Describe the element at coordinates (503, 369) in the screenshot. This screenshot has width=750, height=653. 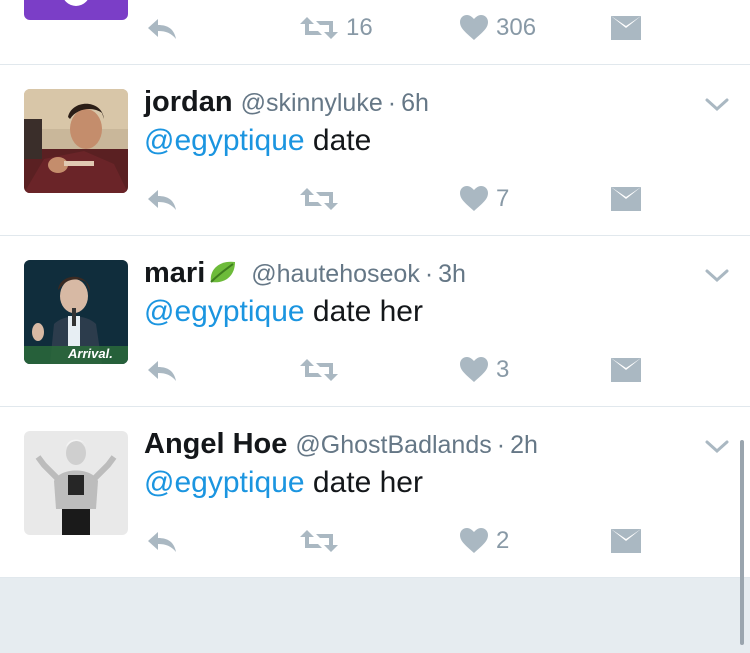
I see `like-count: 3` at that location.